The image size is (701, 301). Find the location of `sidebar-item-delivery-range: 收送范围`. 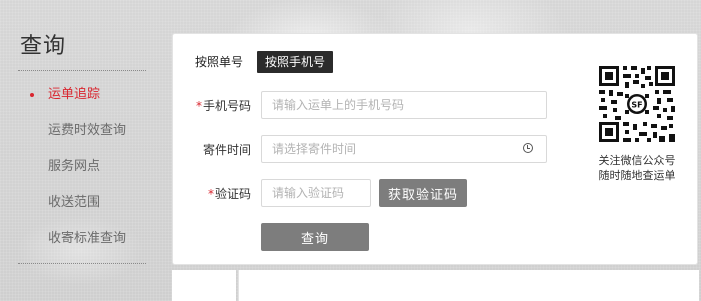

sidebar-item-delivery-range: 收送范围 is located at coordinates (83, 203).